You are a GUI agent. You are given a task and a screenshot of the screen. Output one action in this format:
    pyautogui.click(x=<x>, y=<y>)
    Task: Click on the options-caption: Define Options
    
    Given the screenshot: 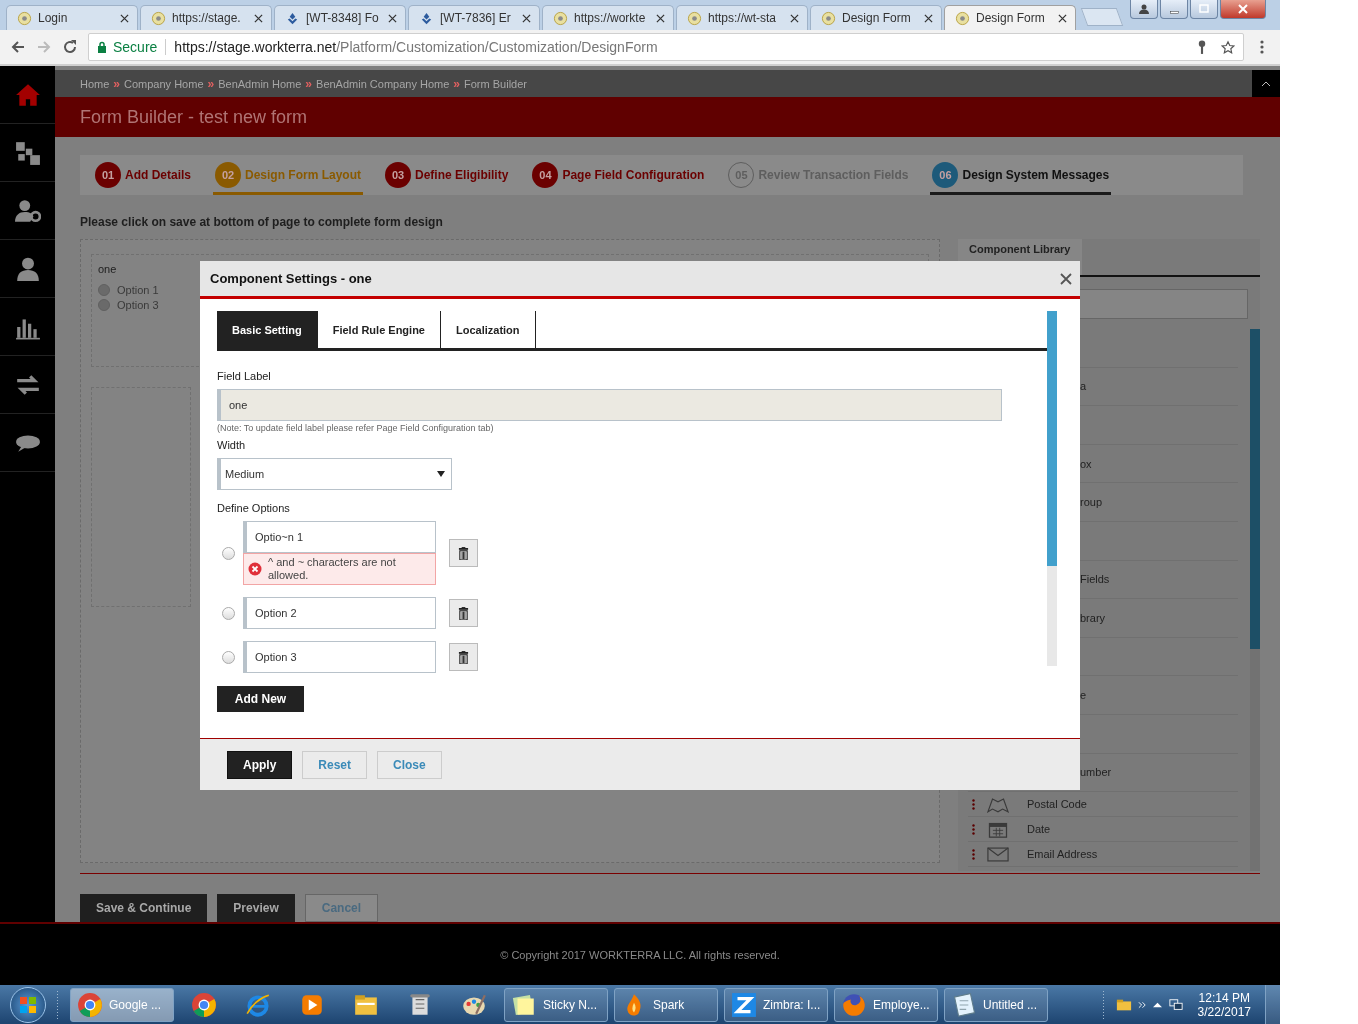 What is the action you would take?
    pyautogui.click(x=254, y=508)
    